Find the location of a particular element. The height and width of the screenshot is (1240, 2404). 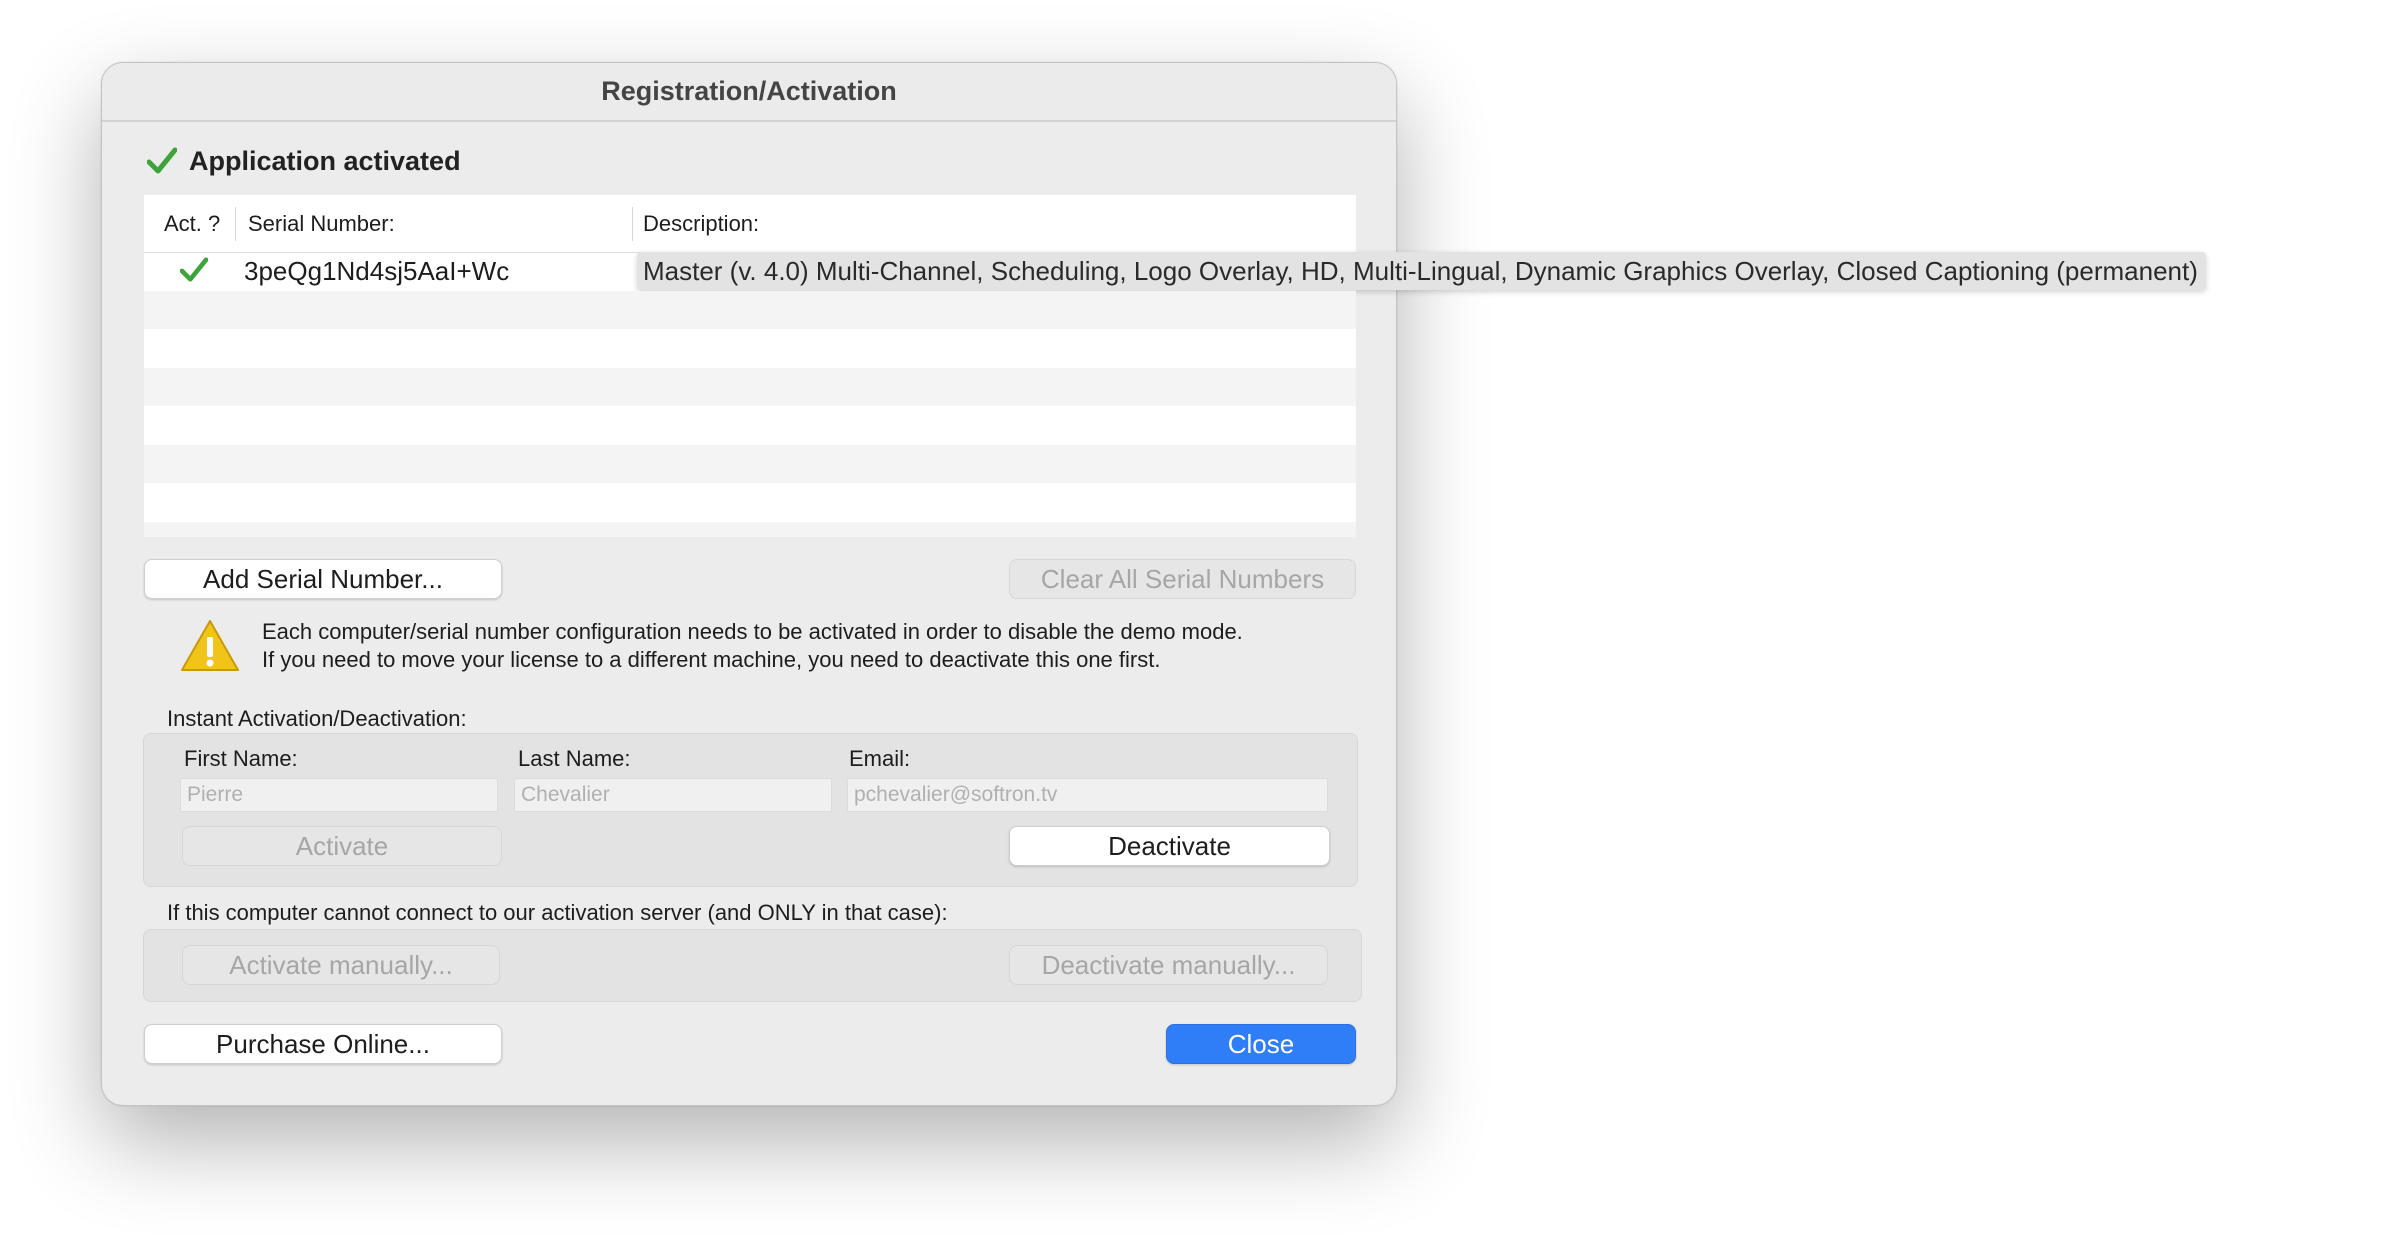

column-header-serial: Serial Number: is located at coordinates (321, 223).